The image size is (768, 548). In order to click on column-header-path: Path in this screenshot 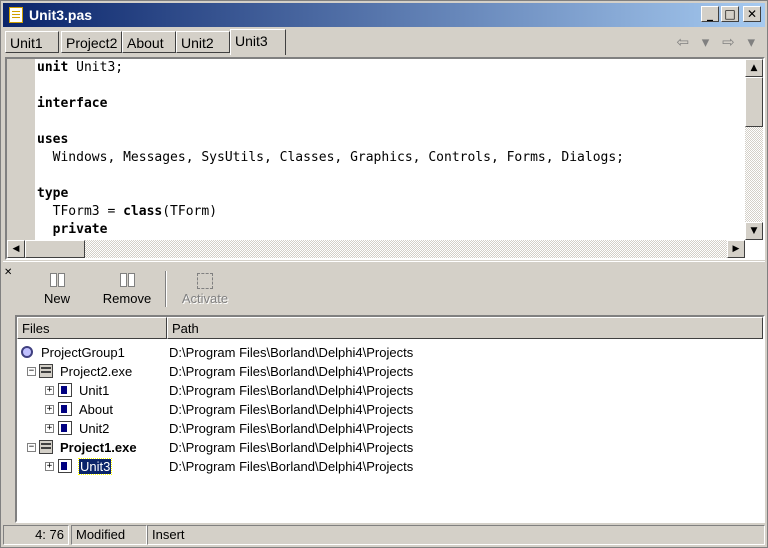, I will do `click(465, 328)`.